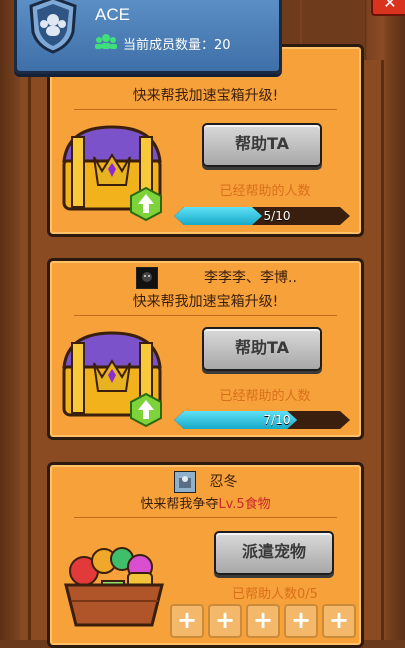 This screenshot has height=648, width=405. I want to click on user-name: 忍冬, so click(223, 482).